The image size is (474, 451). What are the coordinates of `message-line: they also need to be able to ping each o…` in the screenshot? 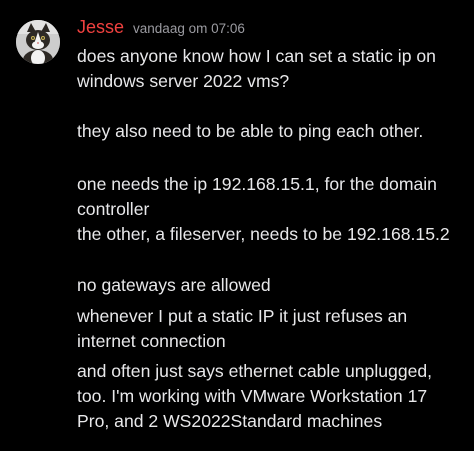 It's located at (250, 131).